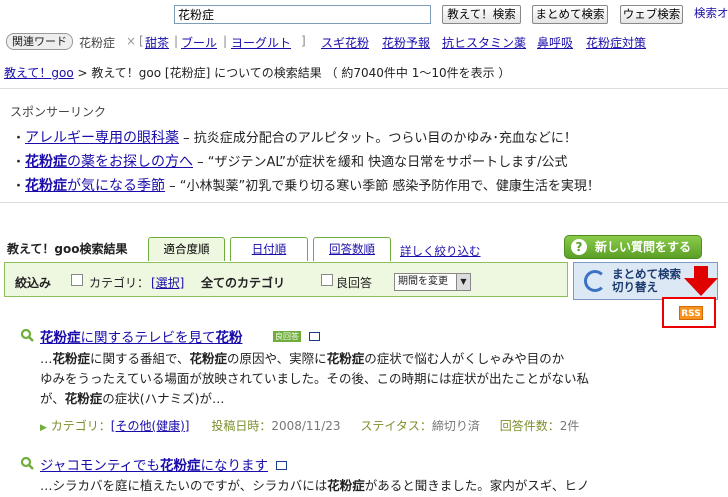 The image size is (728, 497). Describe the element at coordinates (157, 42) in the screenshot. I see `related-word-tencha: 甜茶` at that location.